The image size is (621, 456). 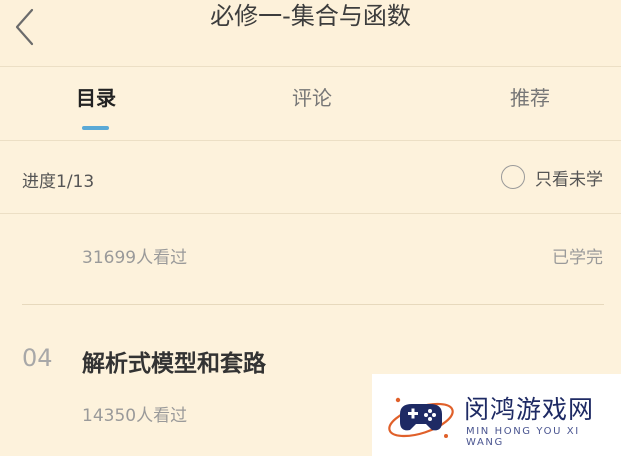 What do you see at coordinates (421, 417) in the screenshot?
I see `gamepad-logo-icon` at bounding box center [421, 417].